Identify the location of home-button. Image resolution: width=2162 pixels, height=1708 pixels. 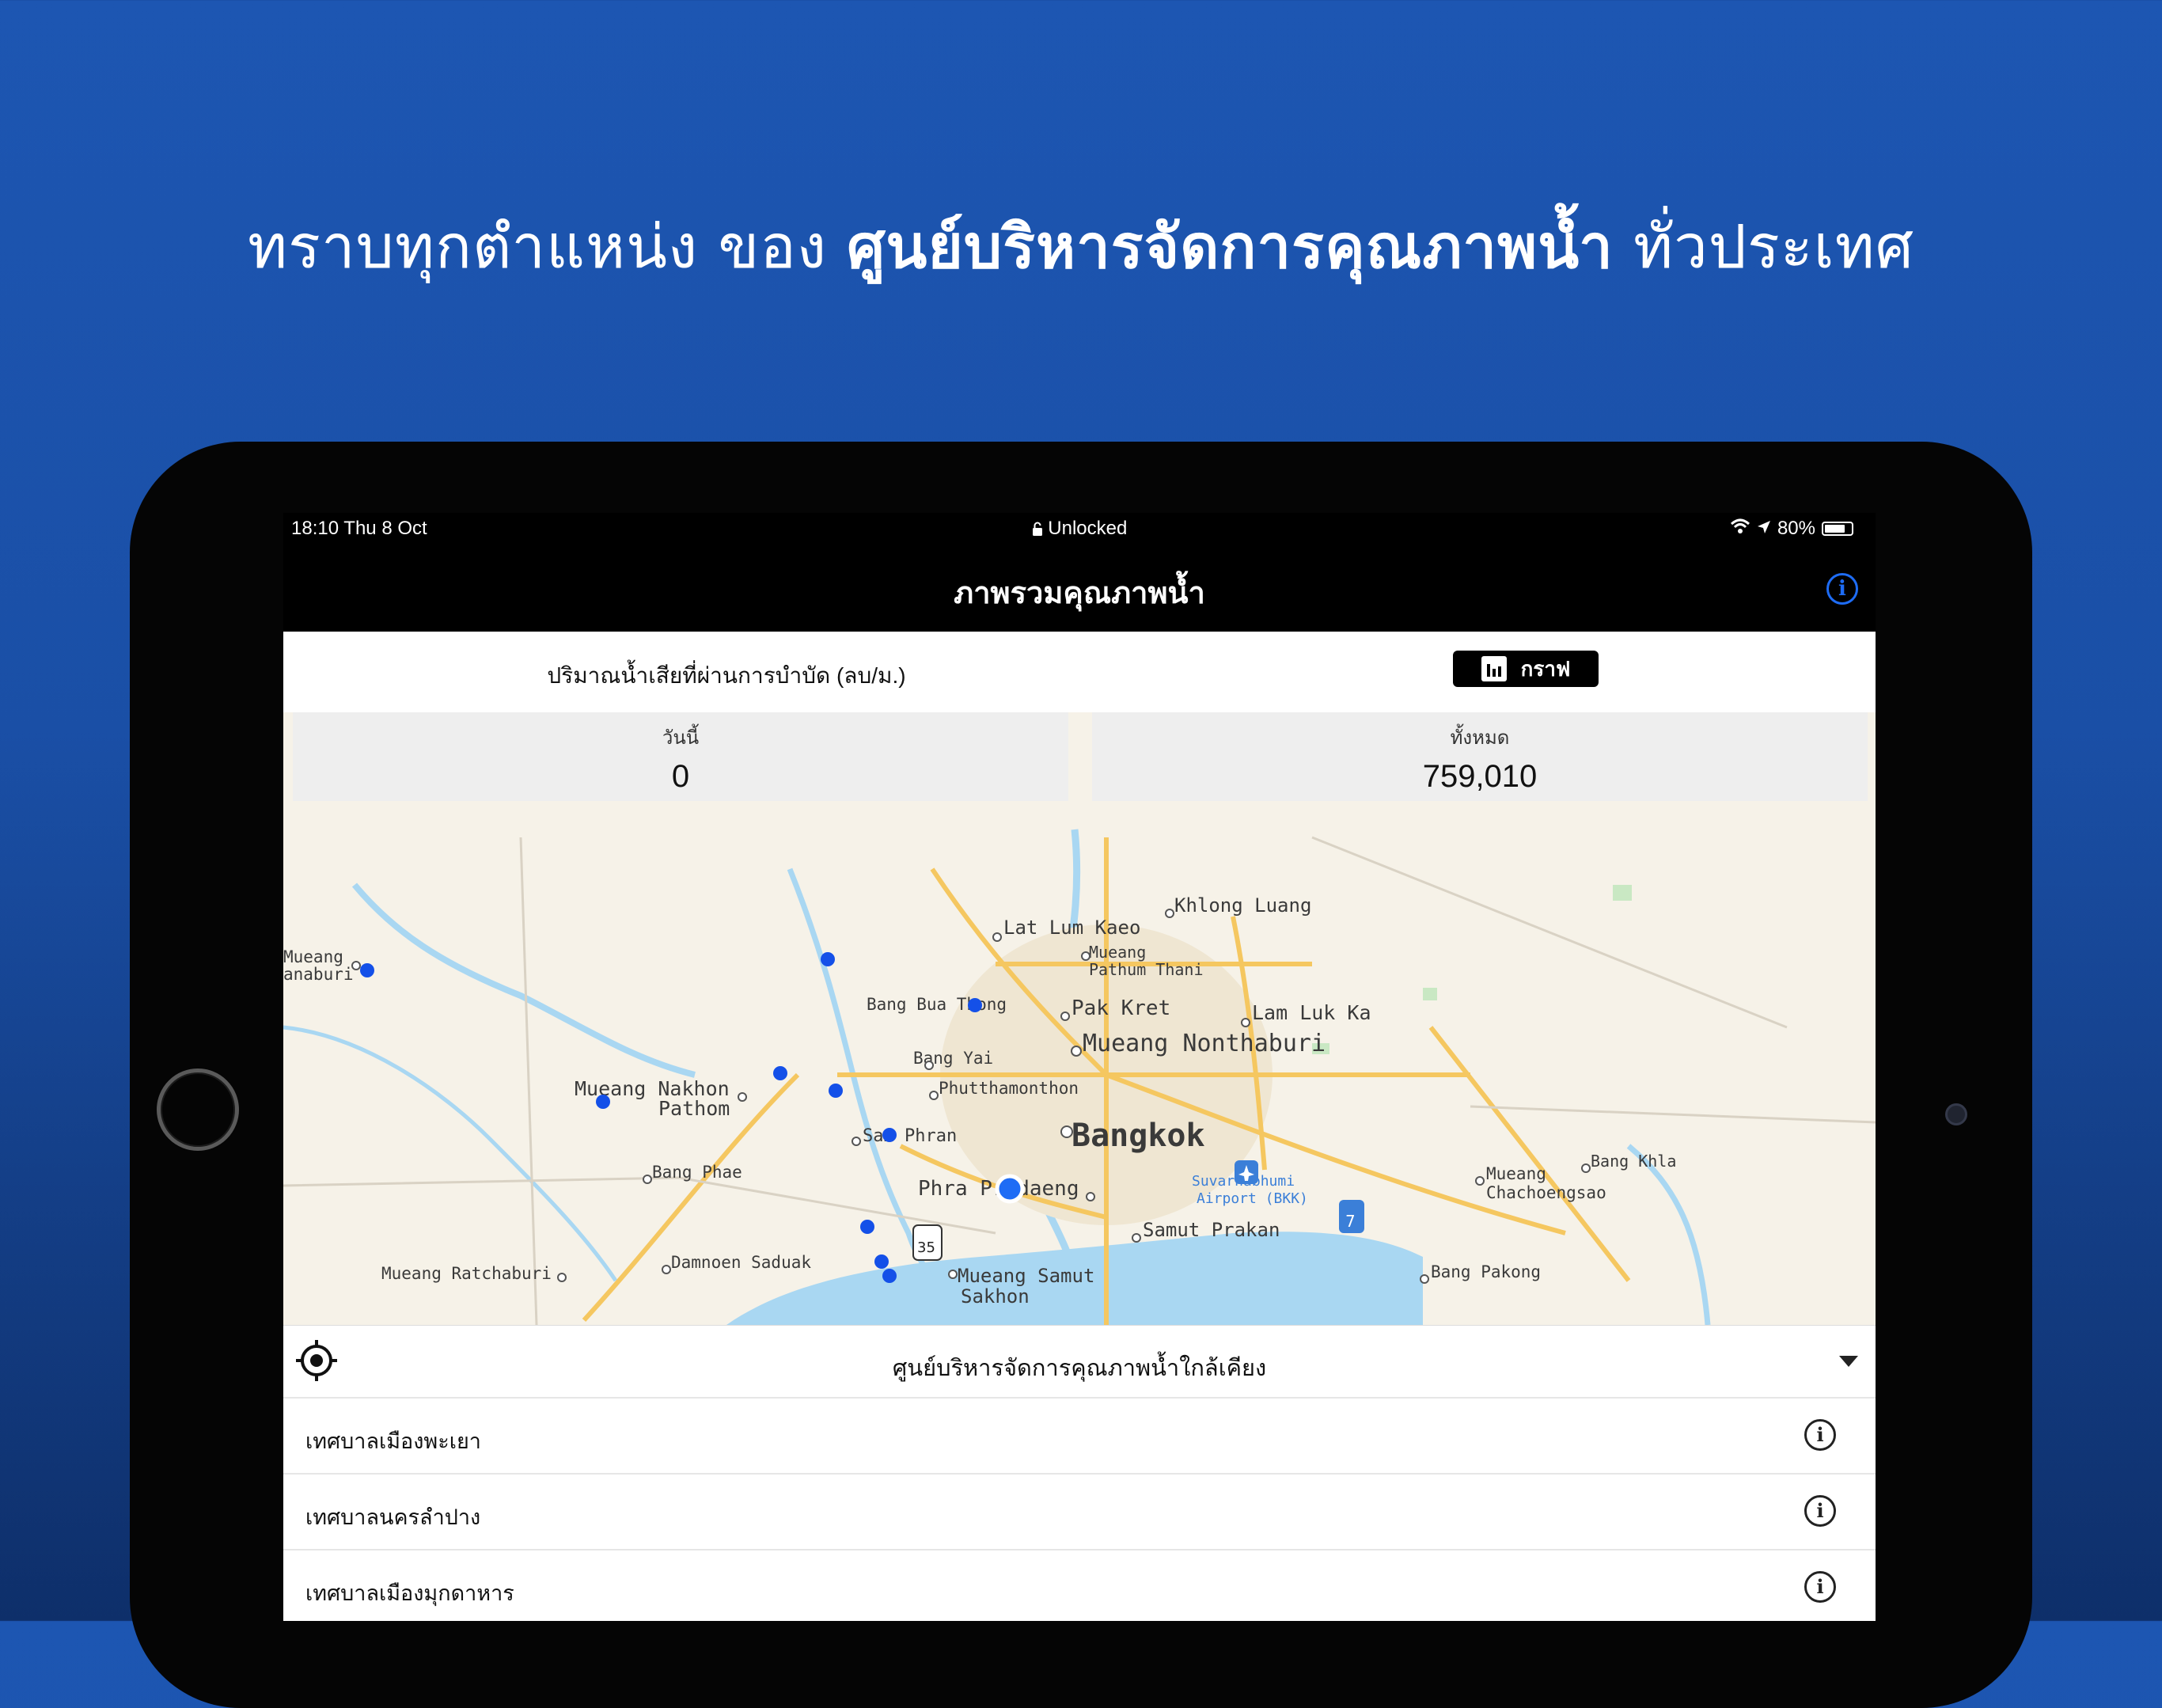
(198, 1109).